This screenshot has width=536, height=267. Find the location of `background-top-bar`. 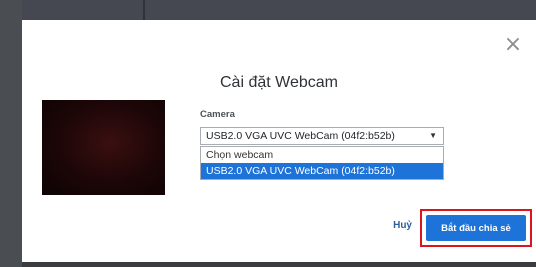

background-top-bar is located at coordinates (268, 10).